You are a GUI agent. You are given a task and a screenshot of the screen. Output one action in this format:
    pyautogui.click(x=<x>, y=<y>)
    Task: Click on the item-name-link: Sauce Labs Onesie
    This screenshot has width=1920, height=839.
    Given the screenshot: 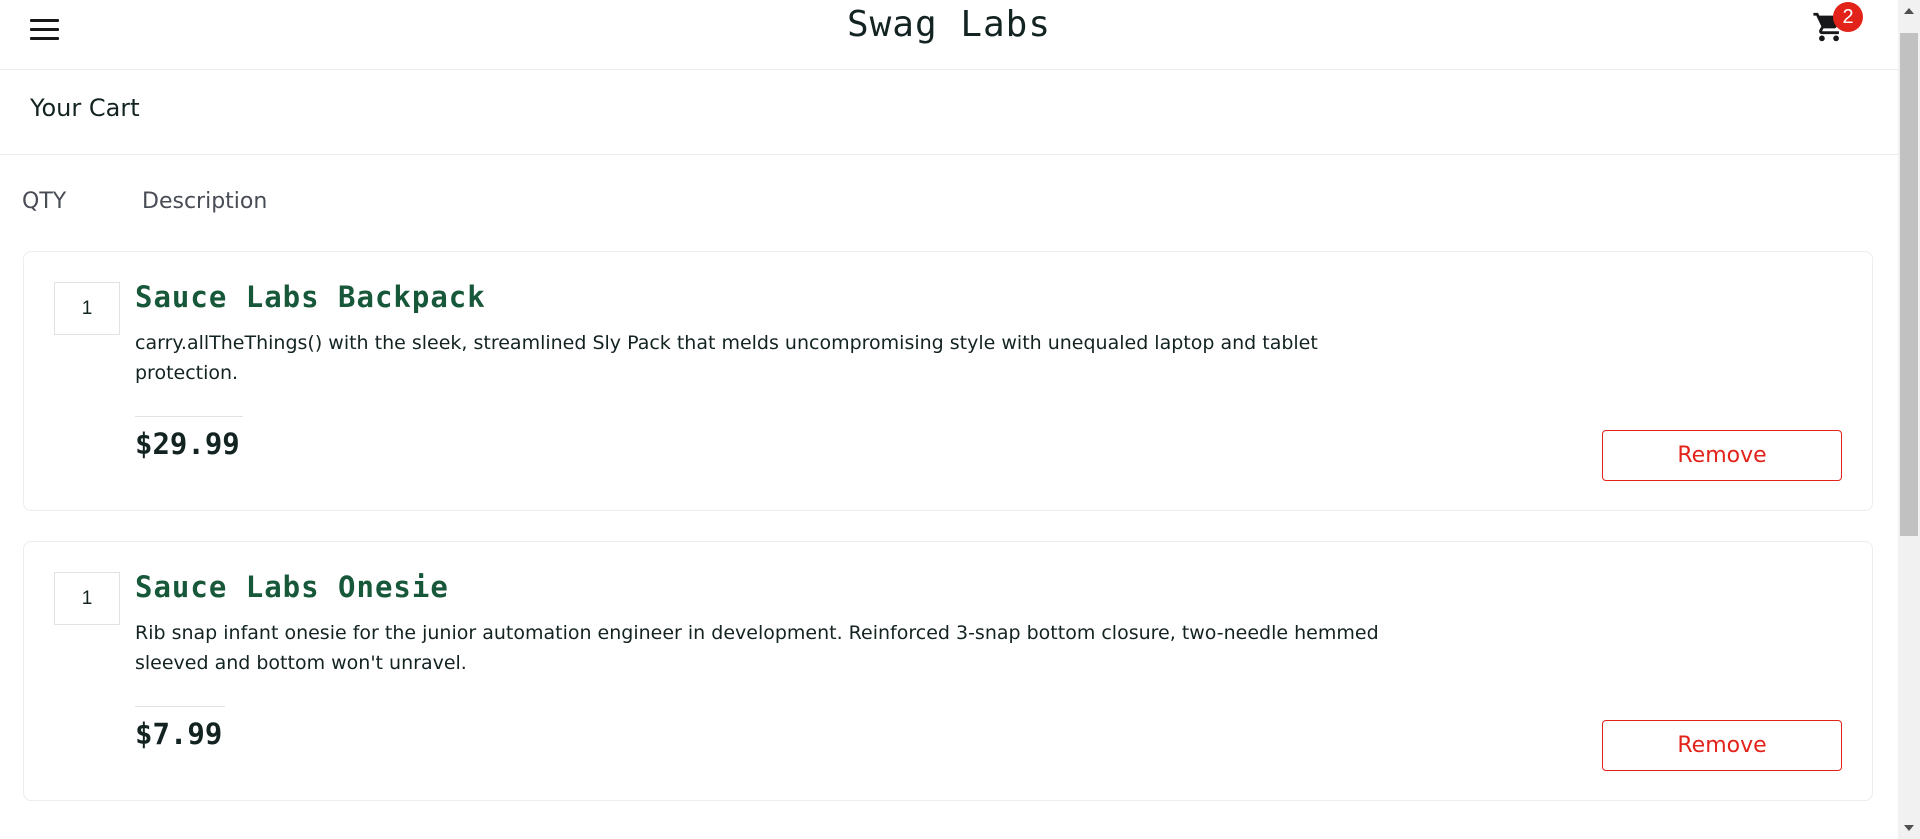 What is the action you would take?
    pyautogui.click(x=292, y=587)
    